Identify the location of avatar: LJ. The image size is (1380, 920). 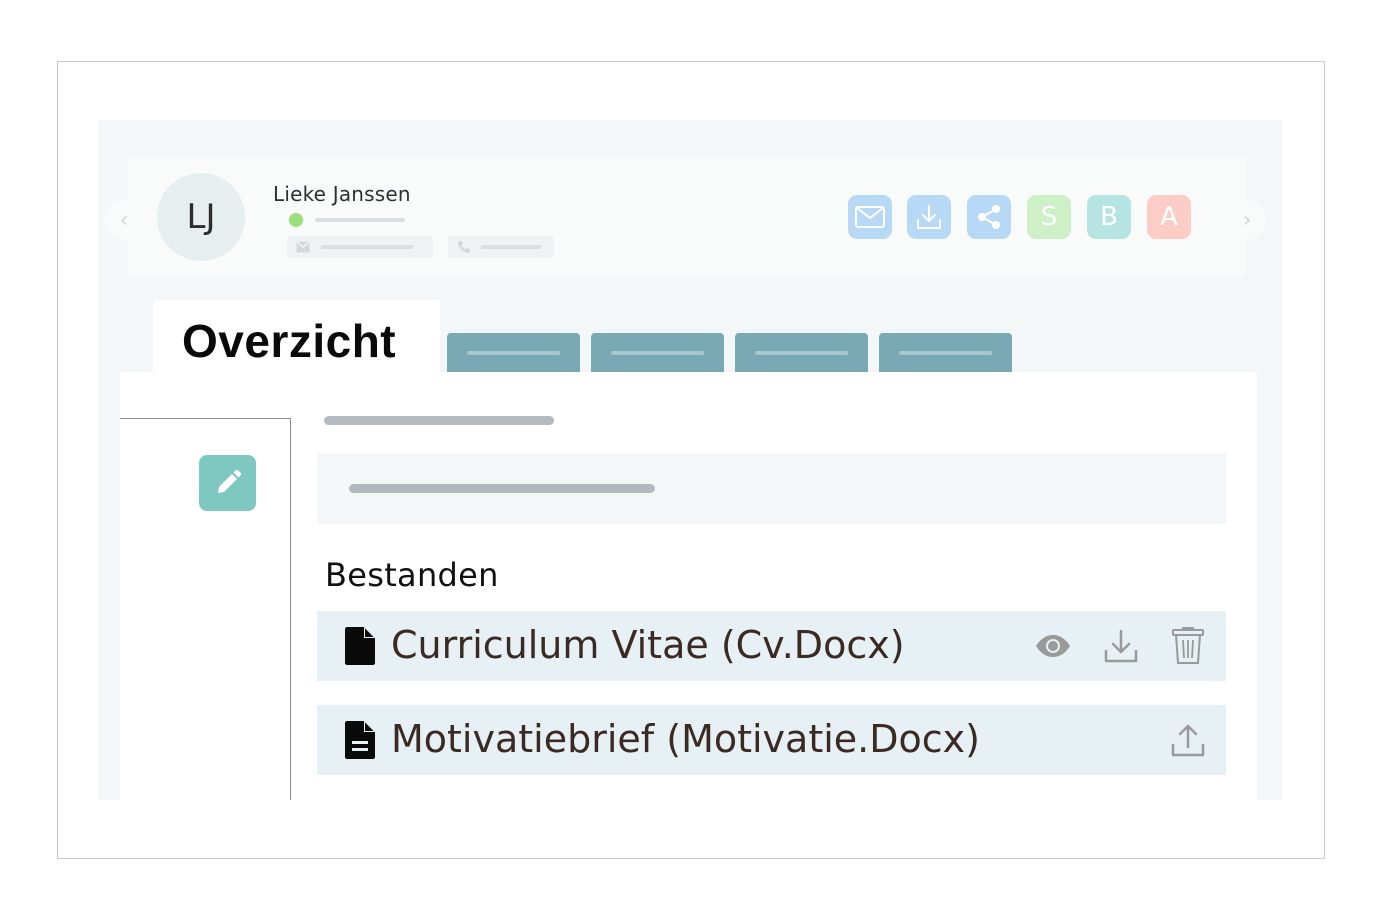
(201, 217).